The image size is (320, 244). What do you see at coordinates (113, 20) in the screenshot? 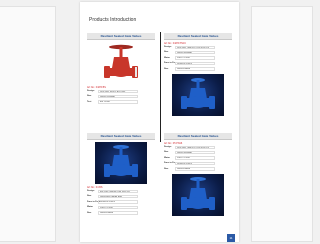
I see `page-title: Products Introduction` at bounding box center [113, 20].